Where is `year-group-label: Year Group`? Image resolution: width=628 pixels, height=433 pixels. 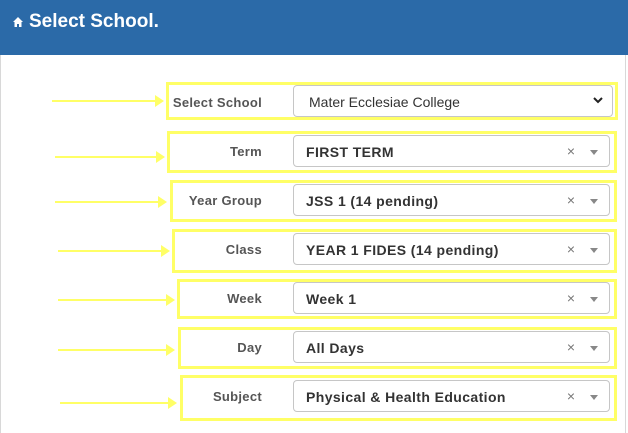
year-group-label: Year Group is located at coordinates (225, 200).